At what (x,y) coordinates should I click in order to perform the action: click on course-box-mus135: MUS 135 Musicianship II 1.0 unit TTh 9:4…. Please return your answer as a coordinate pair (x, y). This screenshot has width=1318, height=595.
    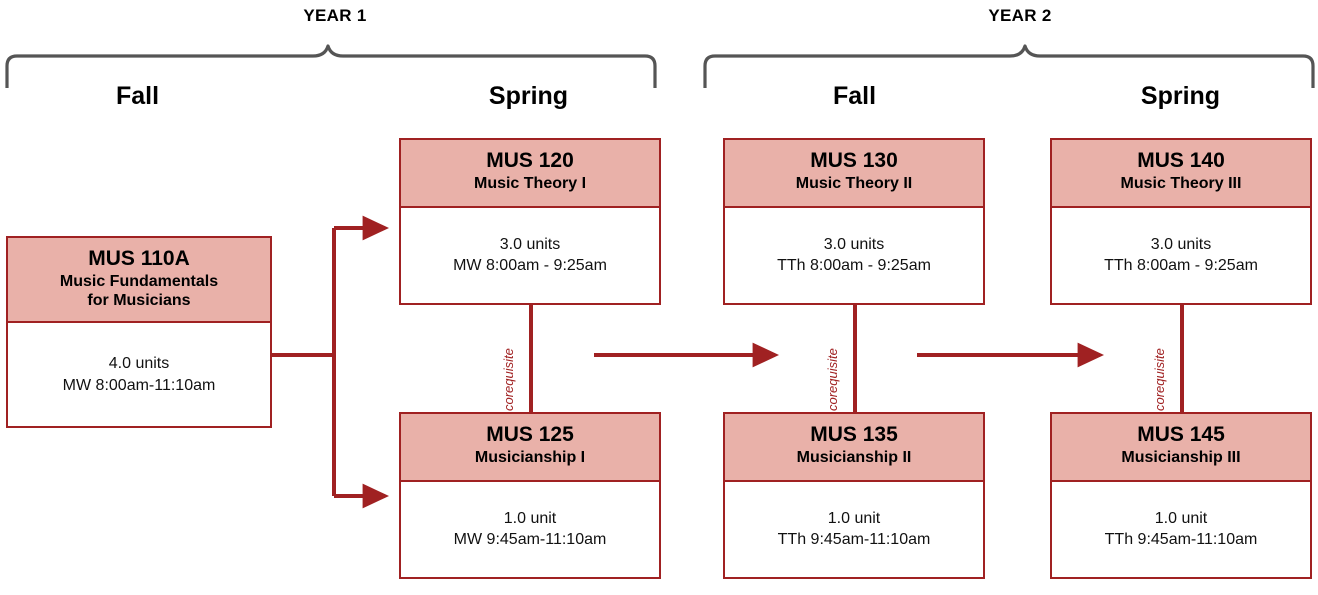
    Looking at the image, I should click on (854, 495).